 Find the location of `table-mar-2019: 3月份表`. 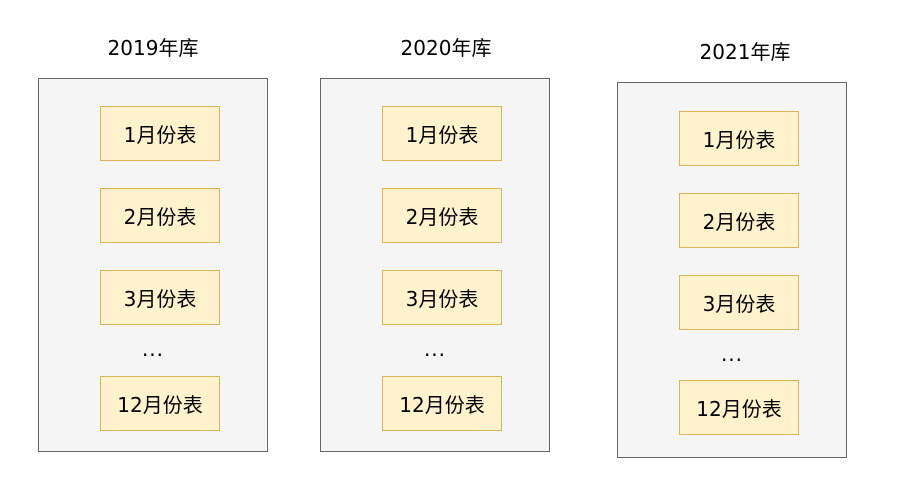

table-mar-2019: 3月份表 is located at coordinates (160, 297).